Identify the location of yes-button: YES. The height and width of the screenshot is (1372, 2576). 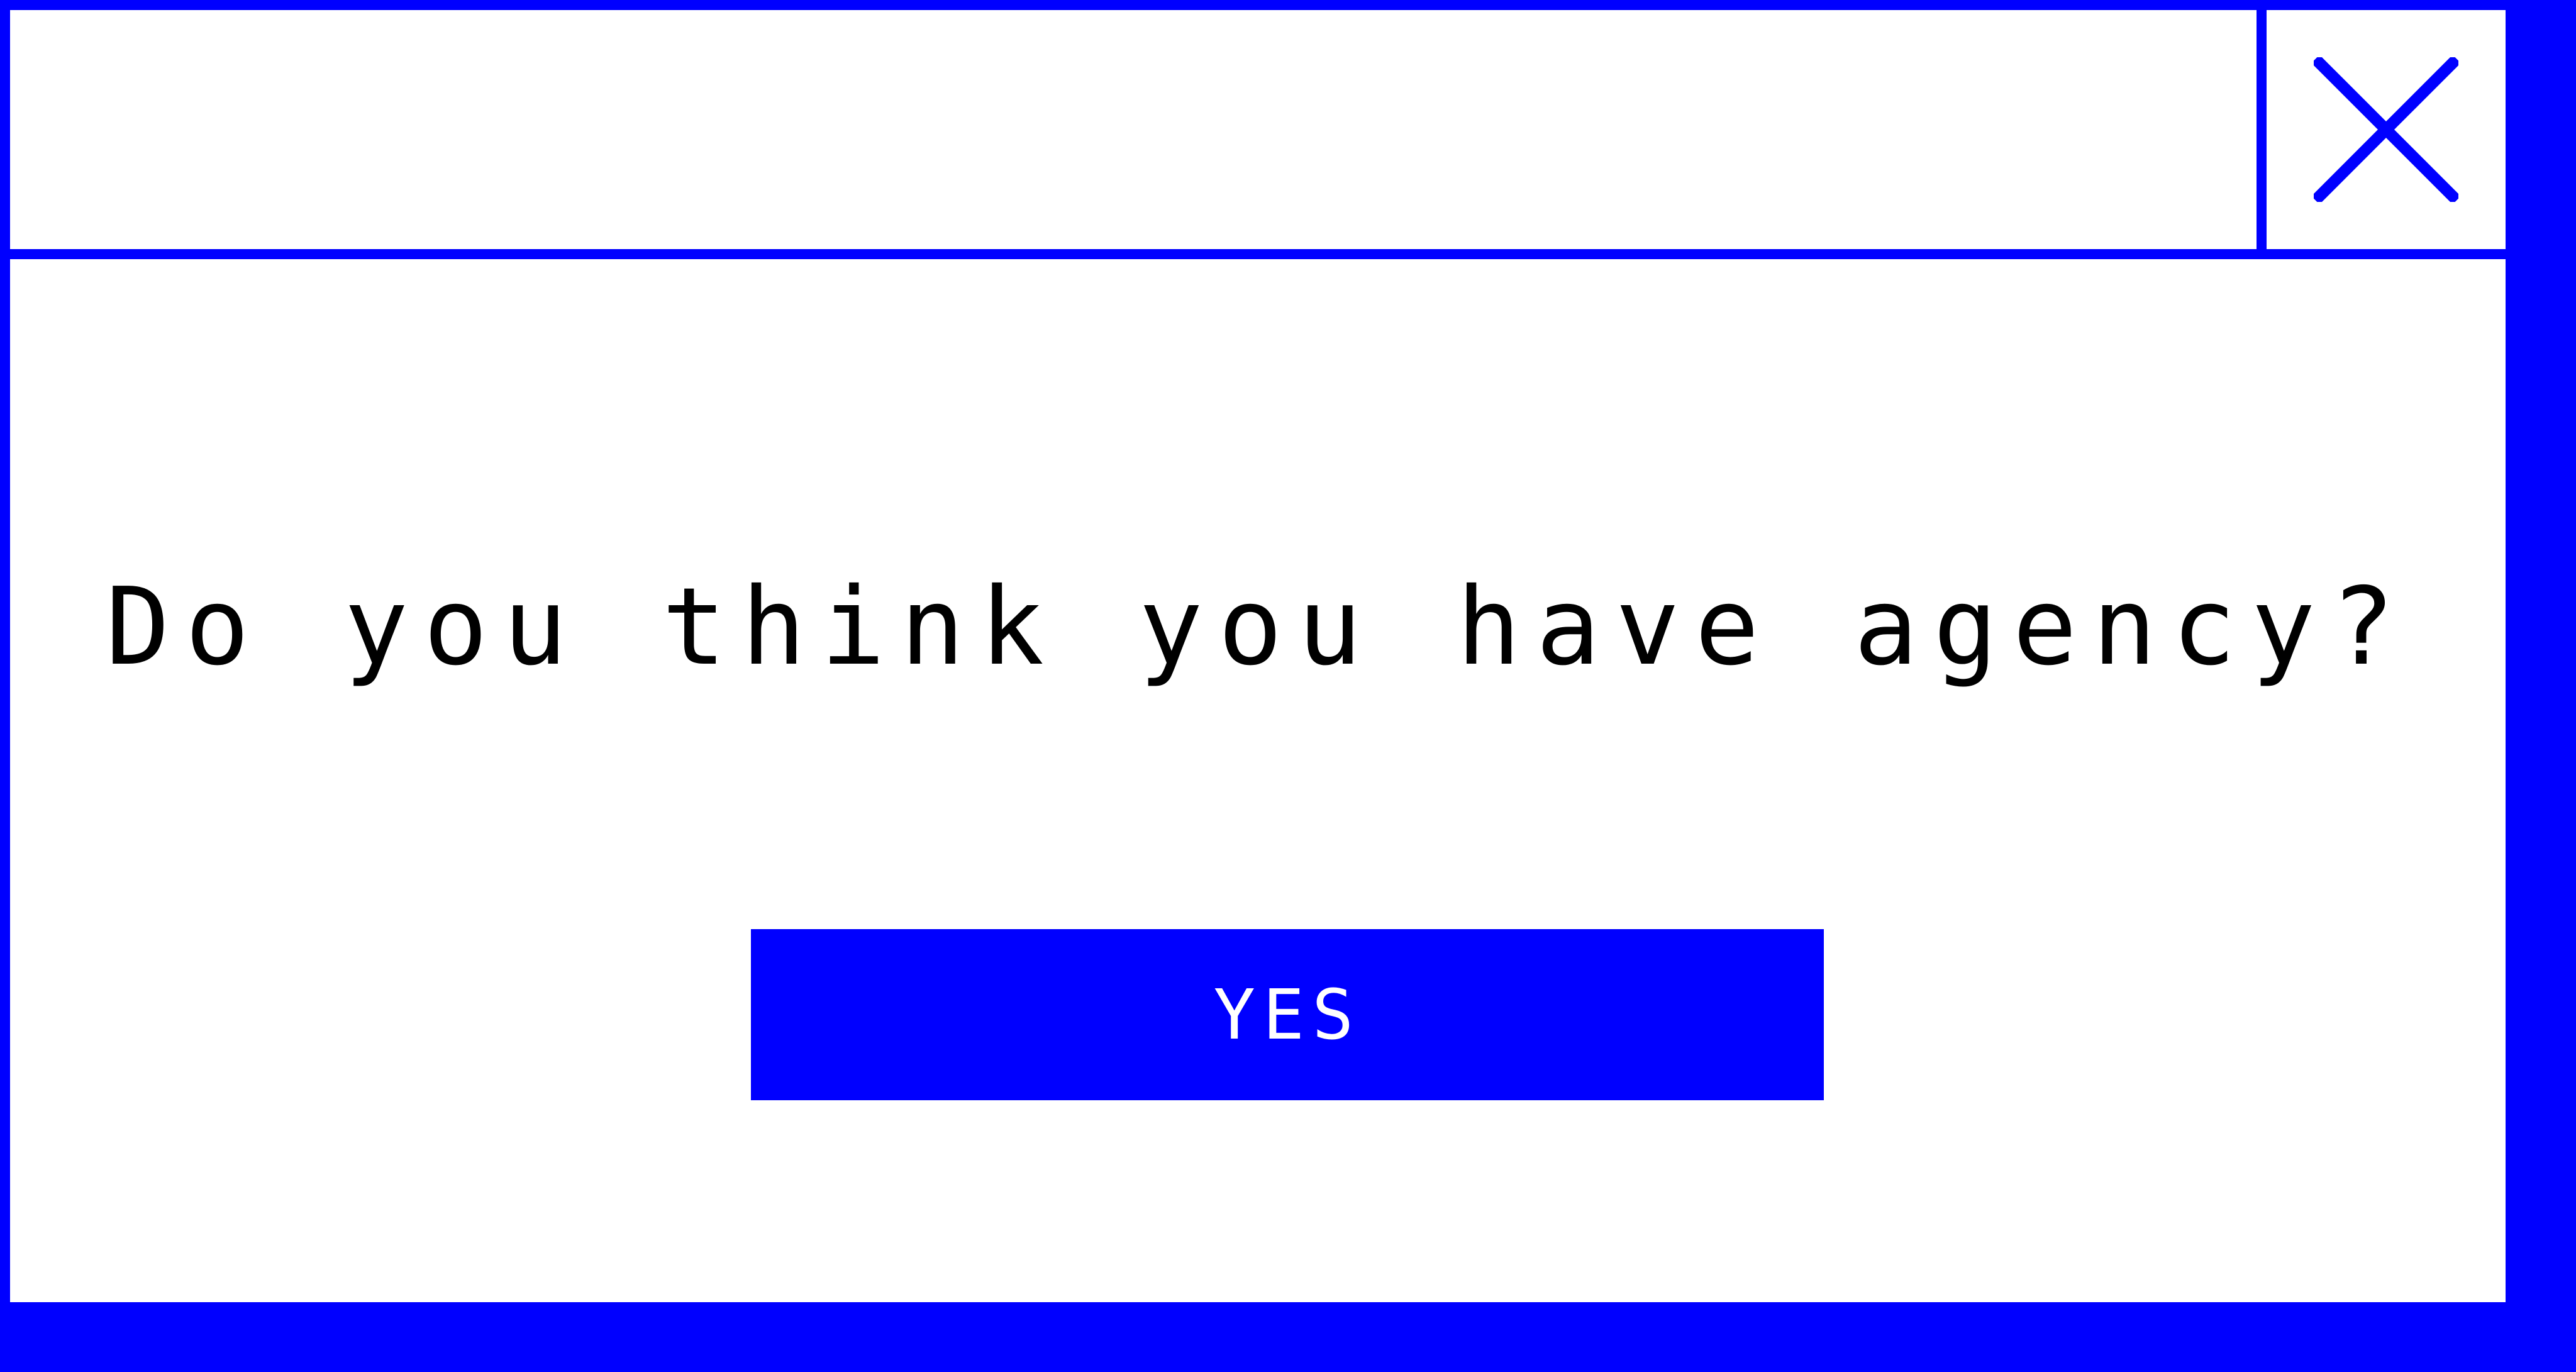
(1287, 1014).